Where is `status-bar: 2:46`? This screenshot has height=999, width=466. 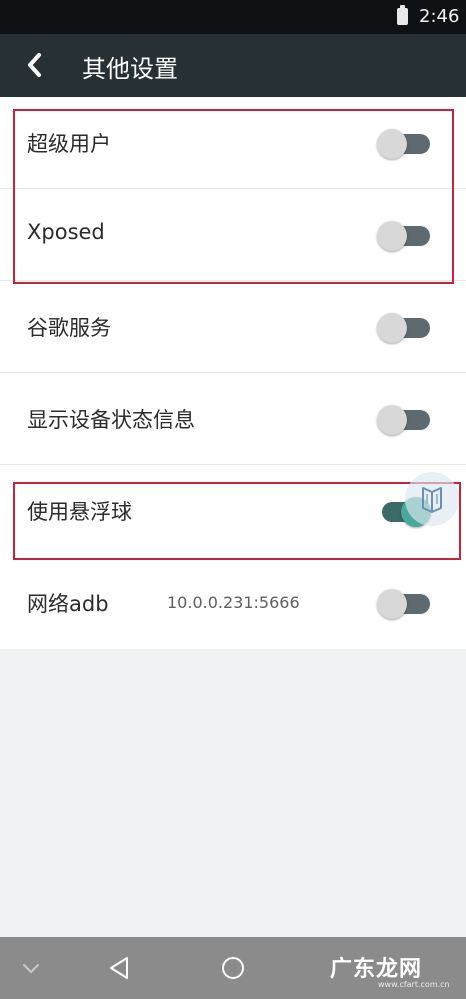
status-bar: 2:46 is located at coordinates (233, 17).